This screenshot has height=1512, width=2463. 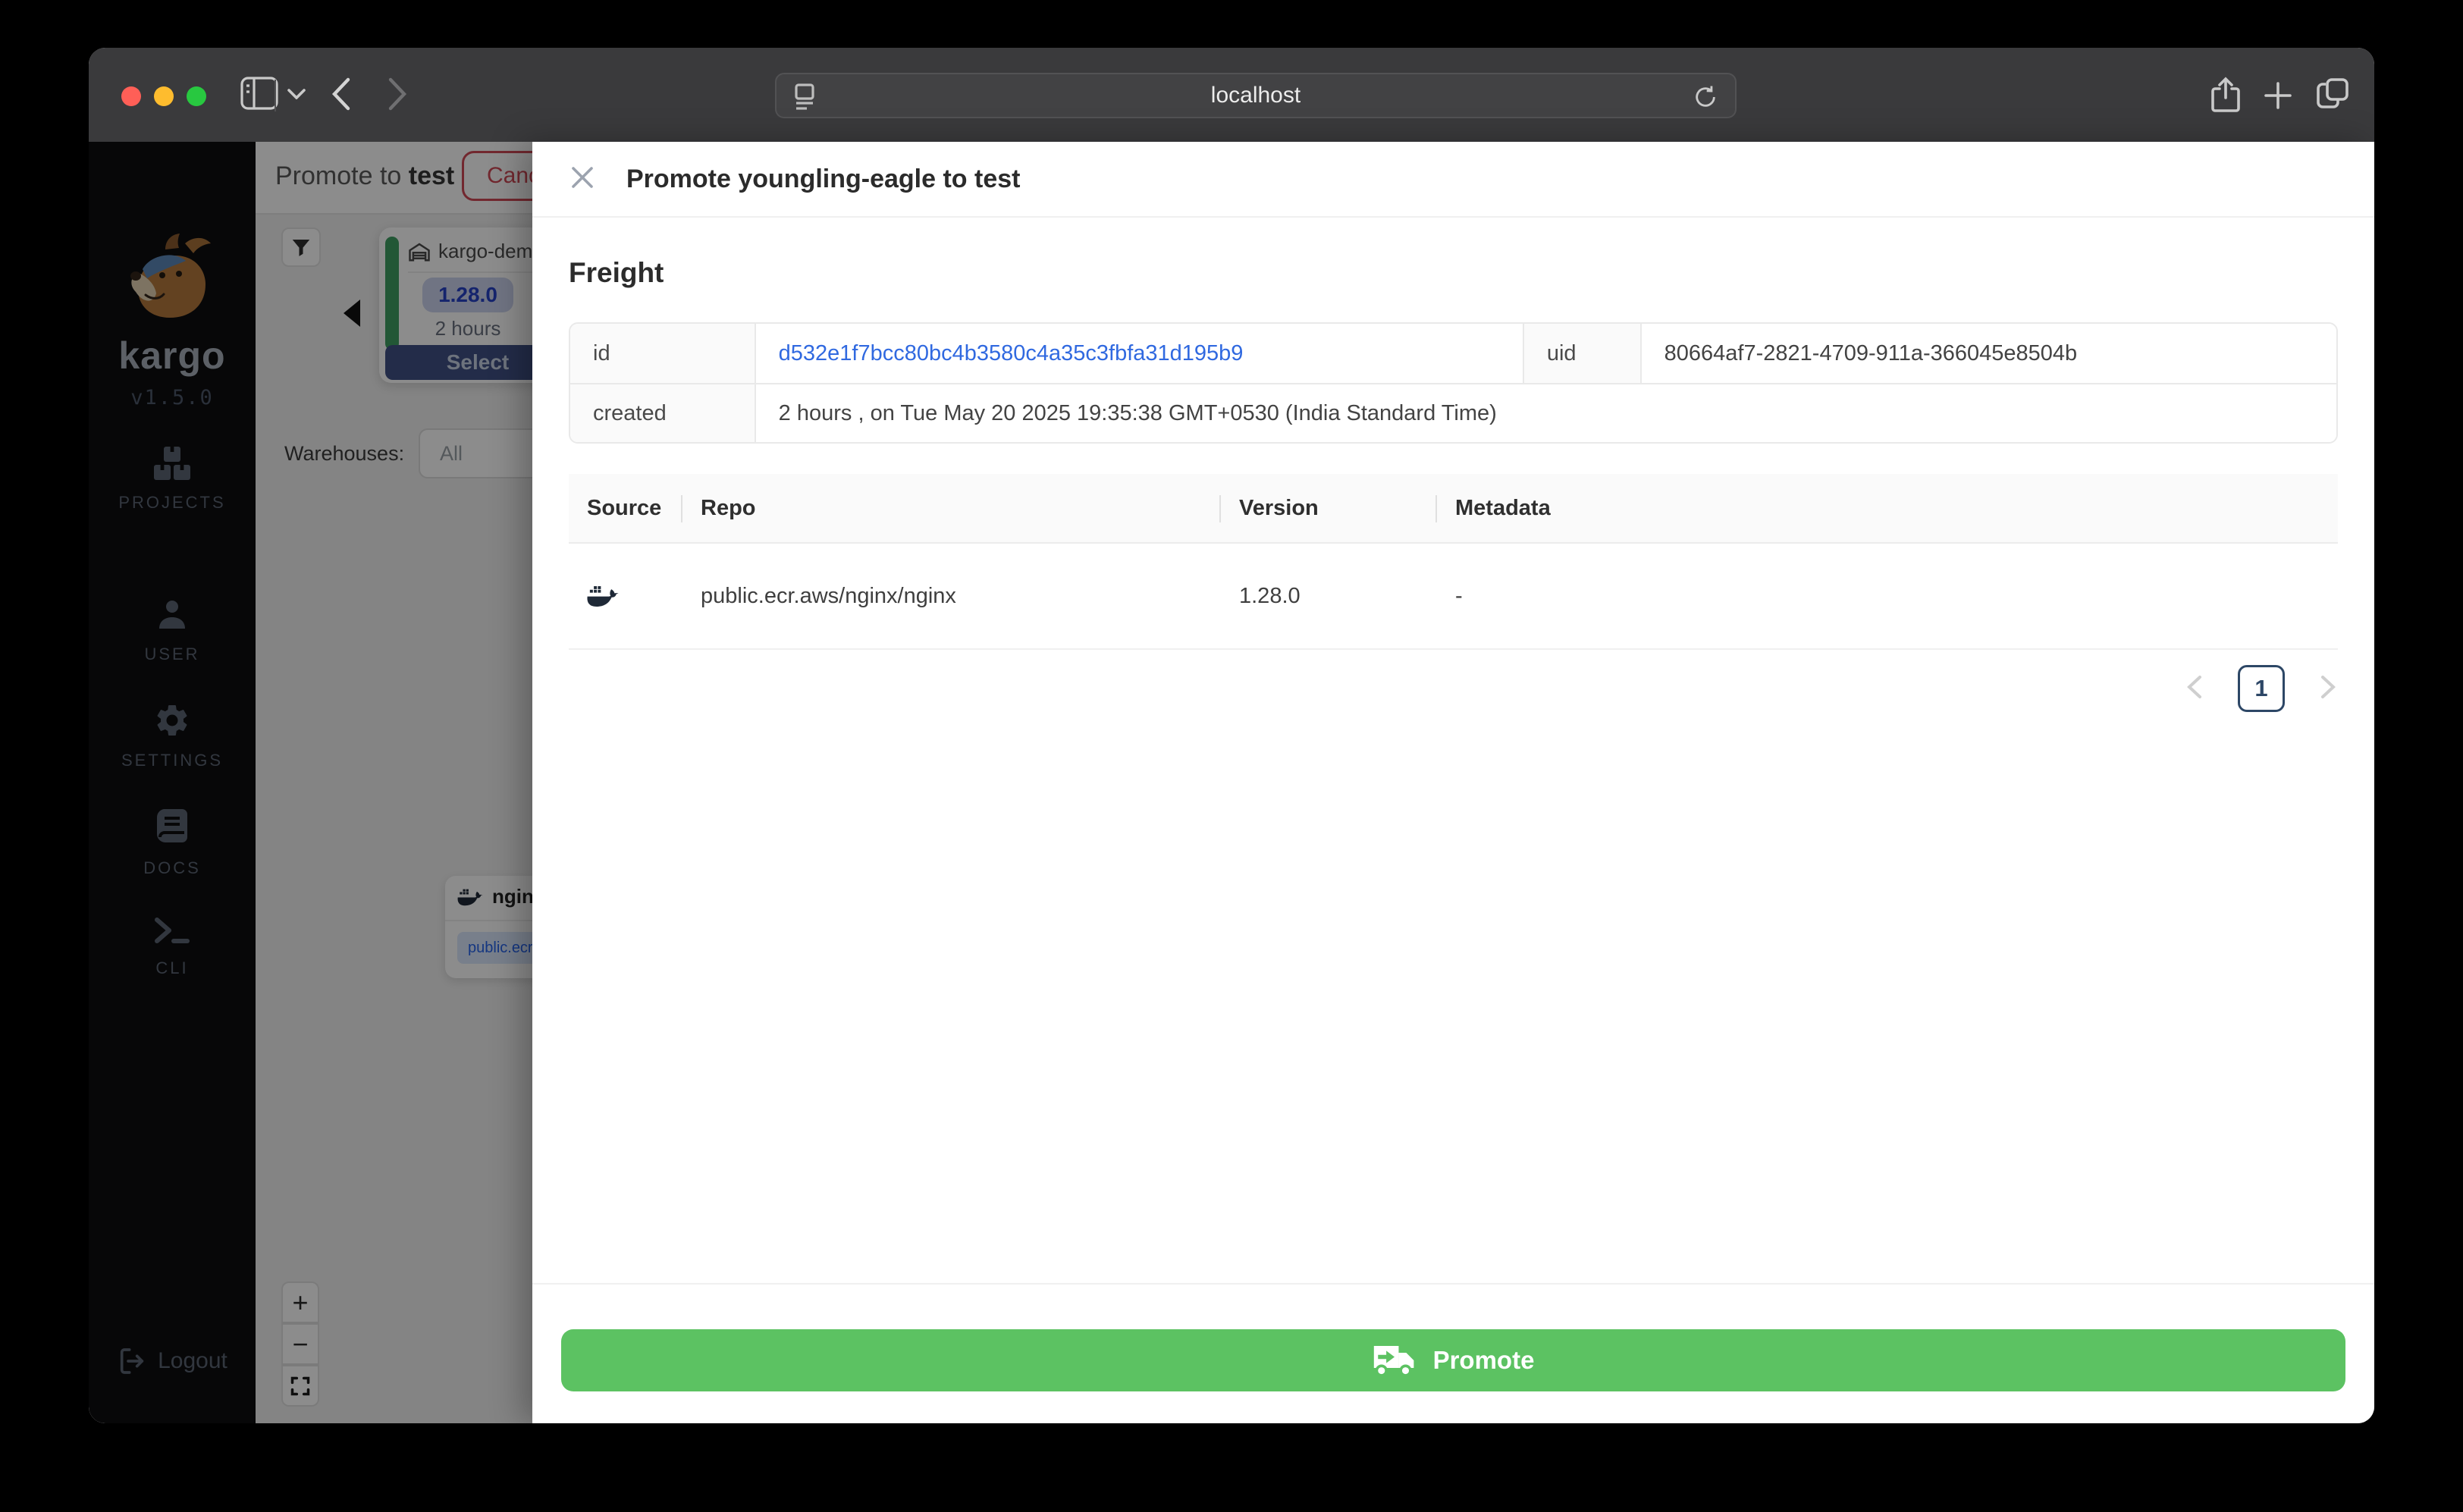 I want to click on drawer-header: Promote youngling-eagle to test, so click(x=1453, y=180).